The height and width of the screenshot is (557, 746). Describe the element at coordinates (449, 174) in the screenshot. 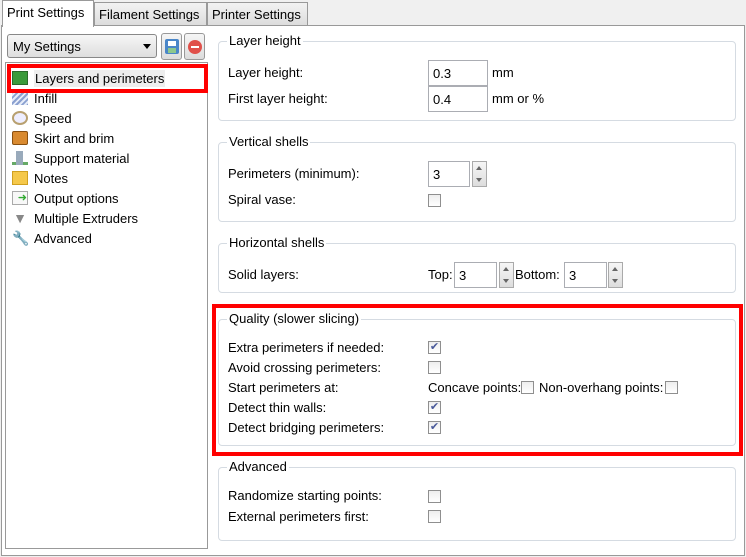

I see `perimeters-input` at that location.